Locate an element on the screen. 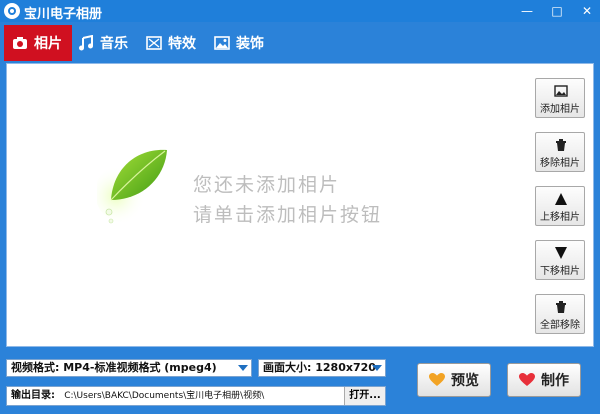  tab-photos-label: 相片 is located at coordinates (48, 44).